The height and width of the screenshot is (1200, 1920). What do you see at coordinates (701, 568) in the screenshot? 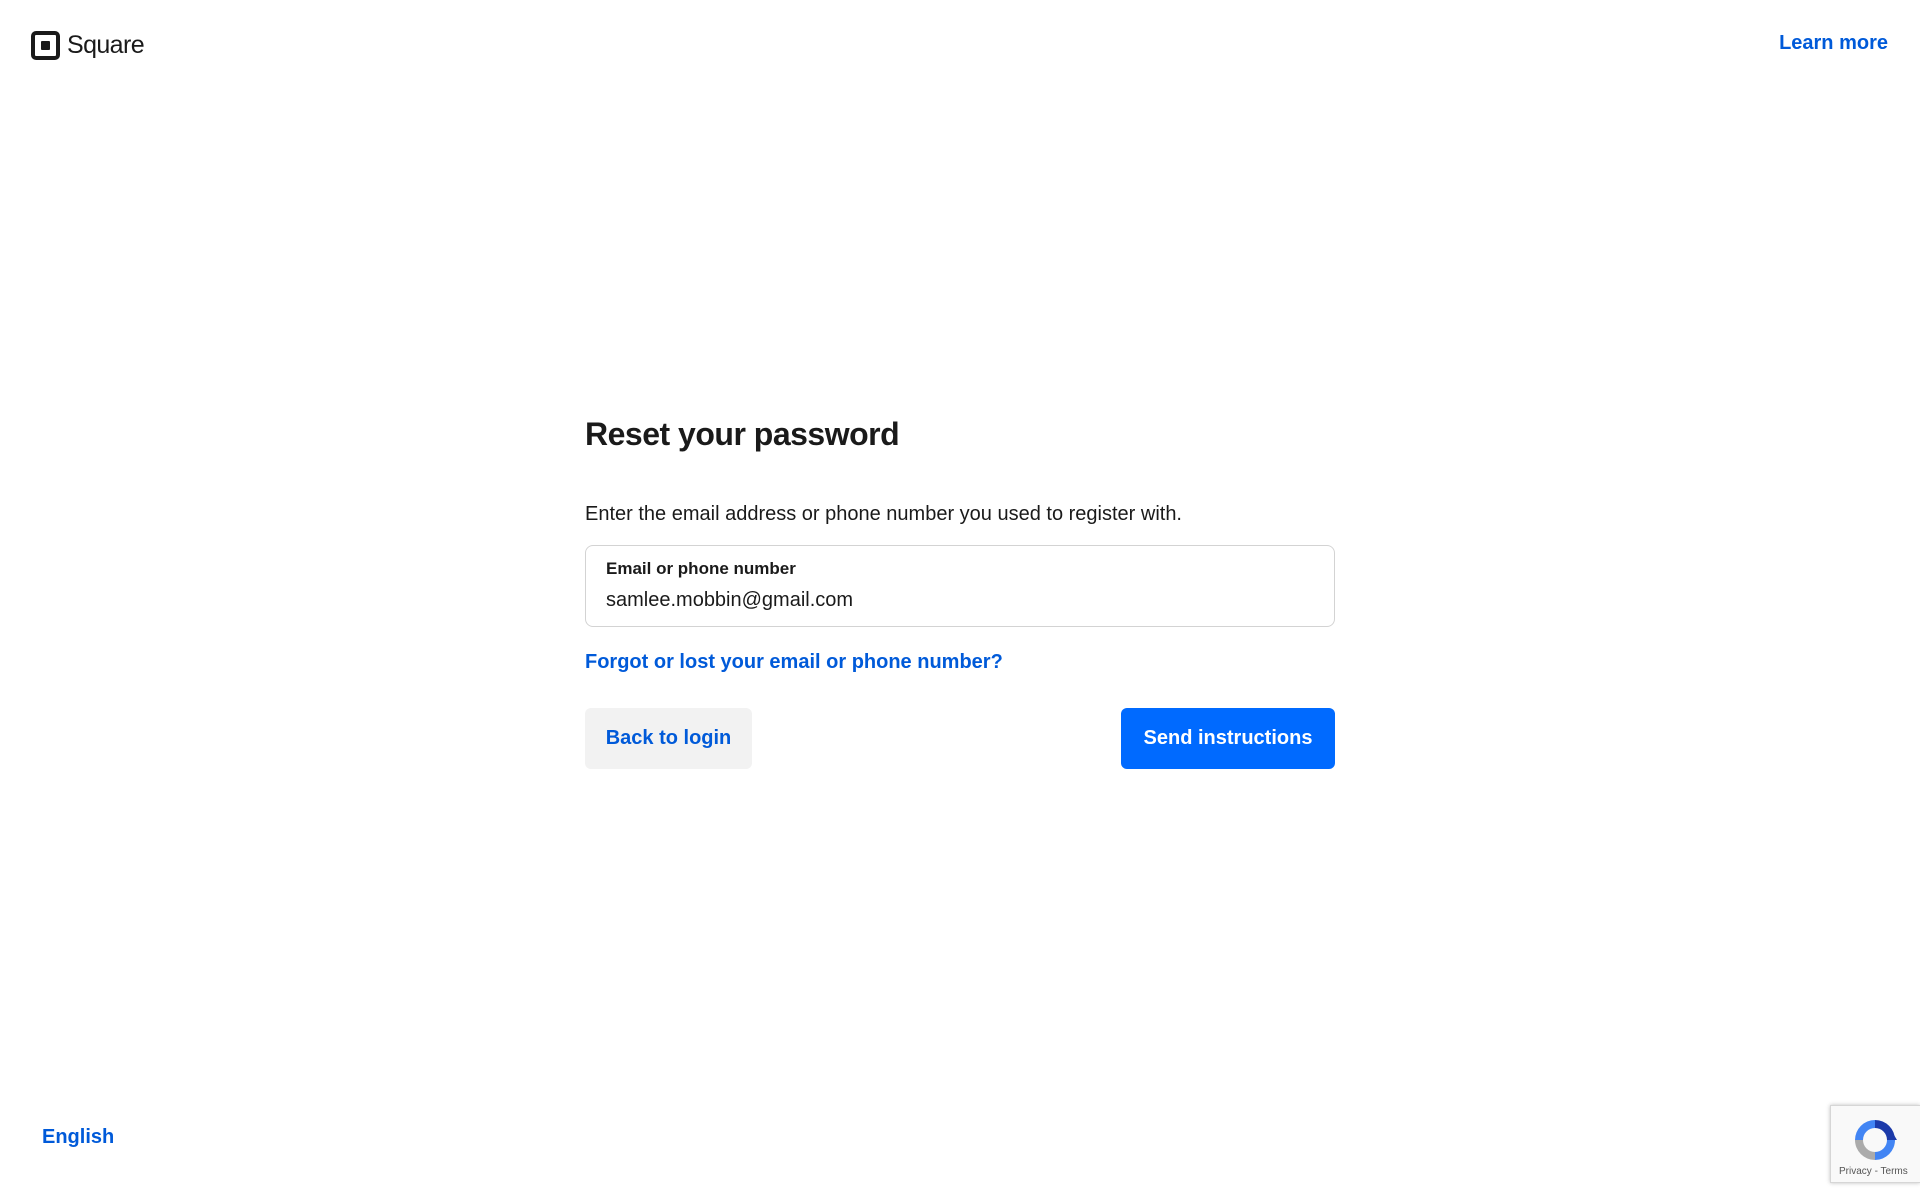
I see `email-phone-label: Email or phone number` at bounding box center [701, 568].